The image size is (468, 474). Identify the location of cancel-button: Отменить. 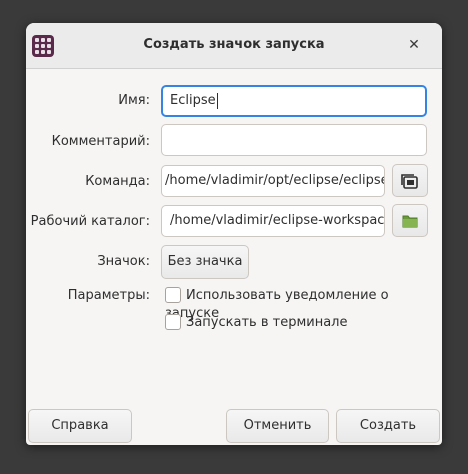
(277, 426).